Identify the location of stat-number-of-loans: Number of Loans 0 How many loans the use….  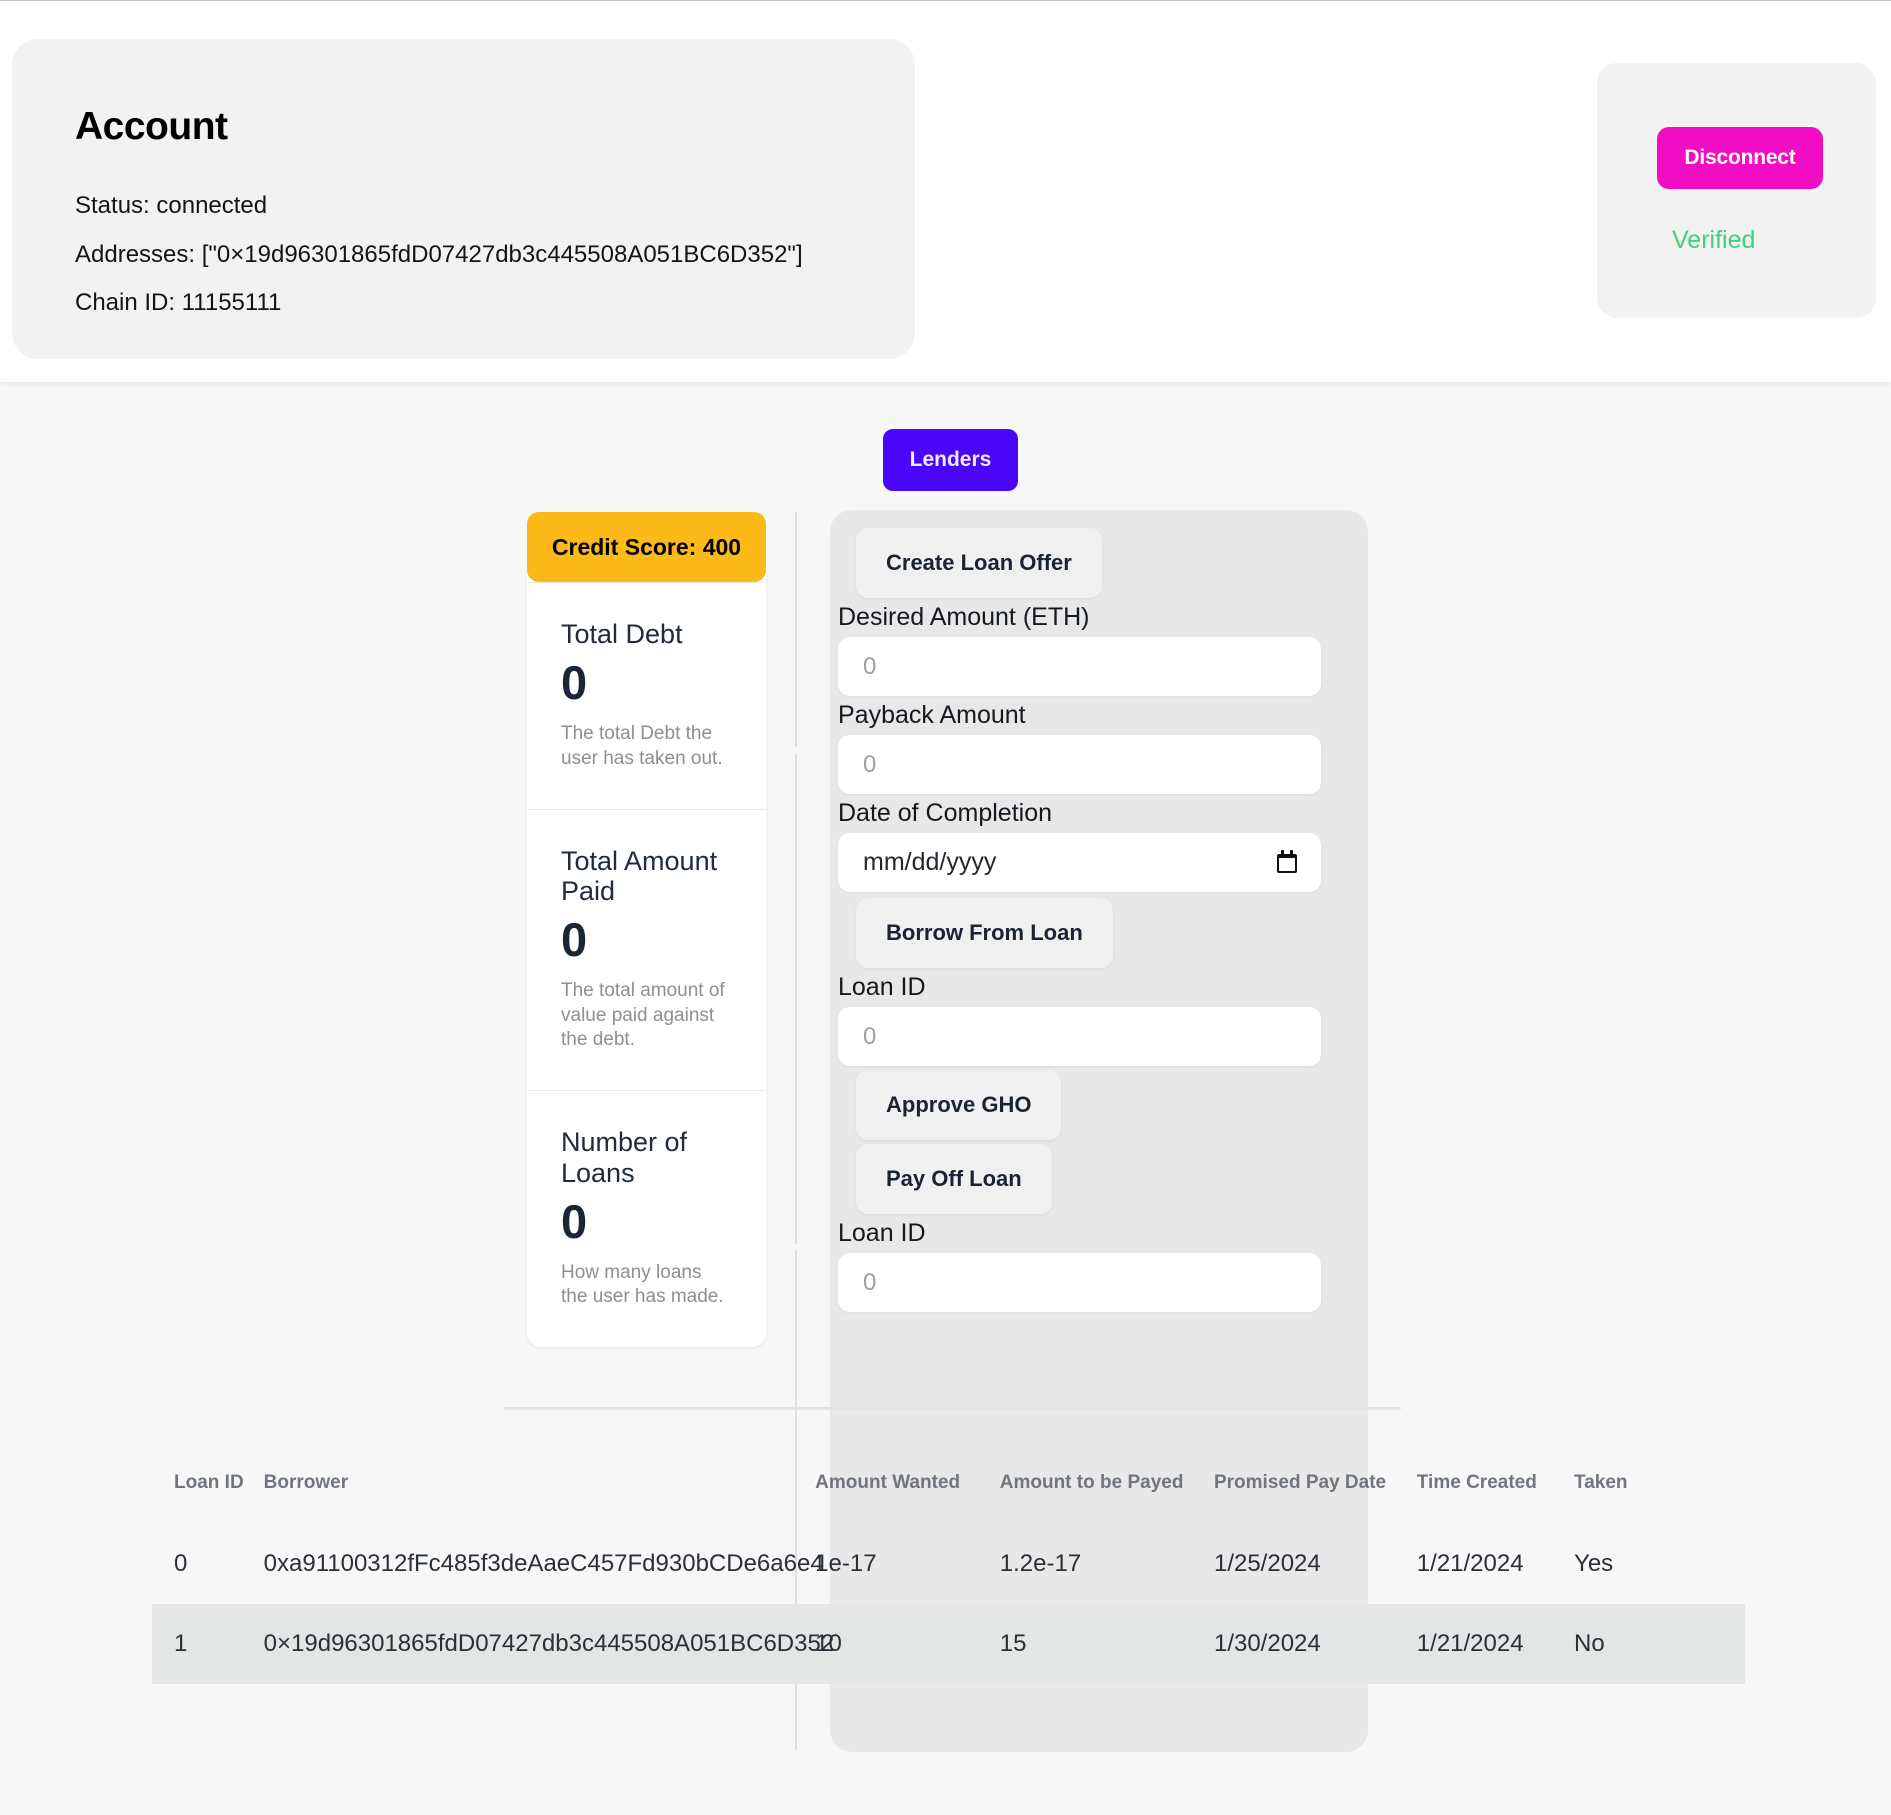
(646, 1218).